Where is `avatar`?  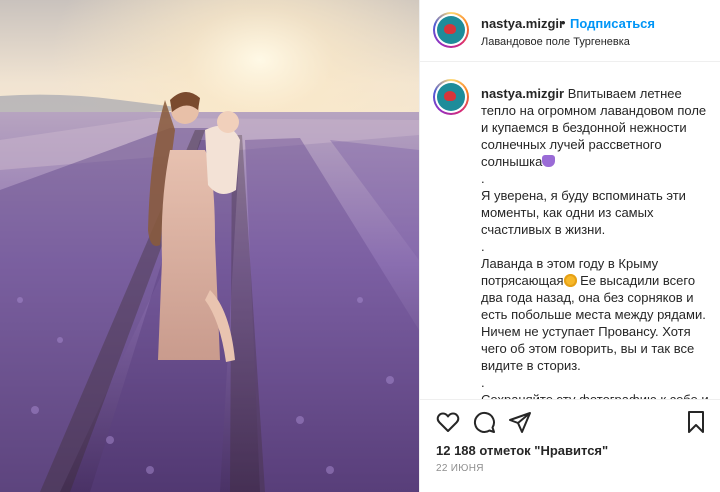
avatar is located at coordinates (451, 30).